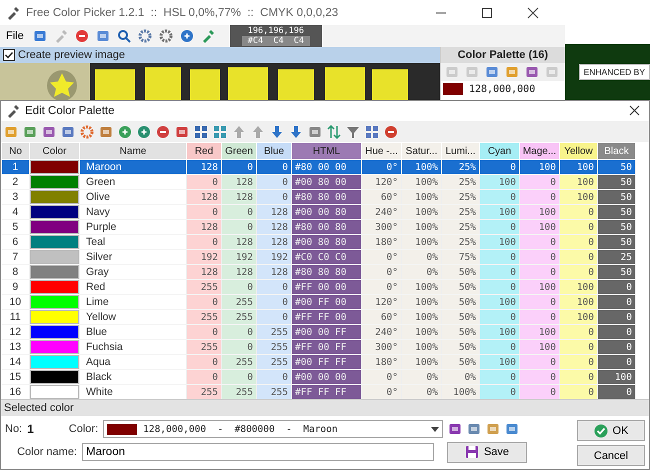 The height and width of the screenshot is (470, 650). I want to click on column-header: Cyan, so click(500, 151).